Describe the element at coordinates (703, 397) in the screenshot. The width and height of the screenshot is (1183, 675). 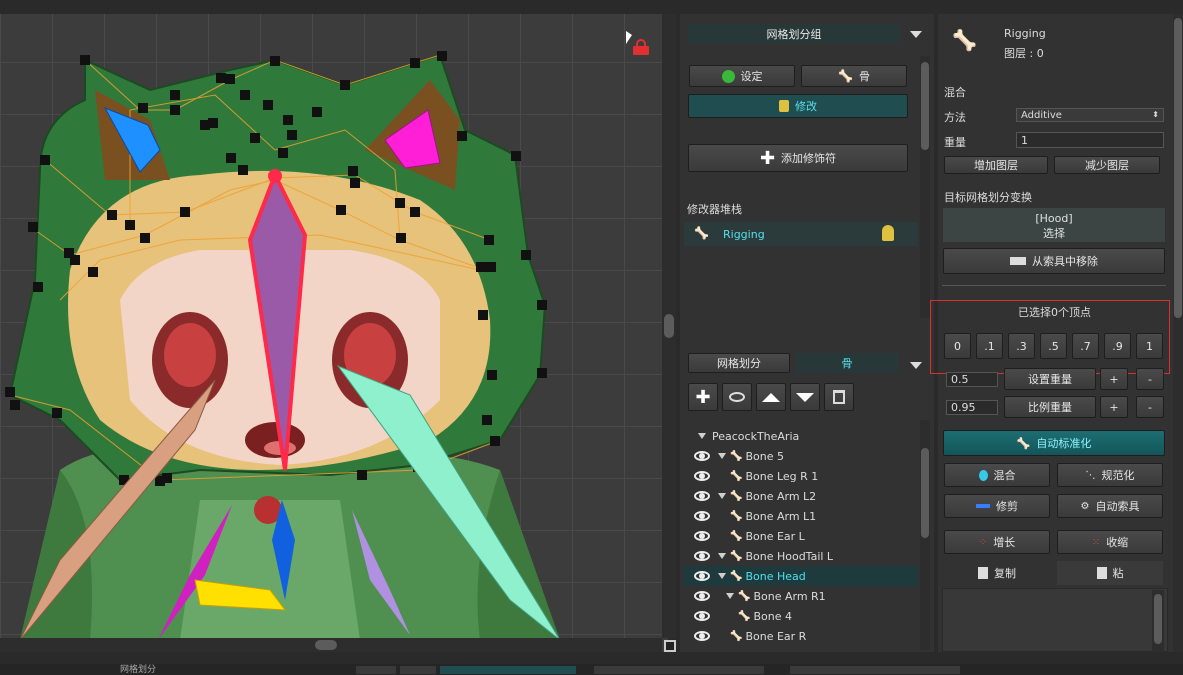
I see `add-bone-button: ✚` at that location.